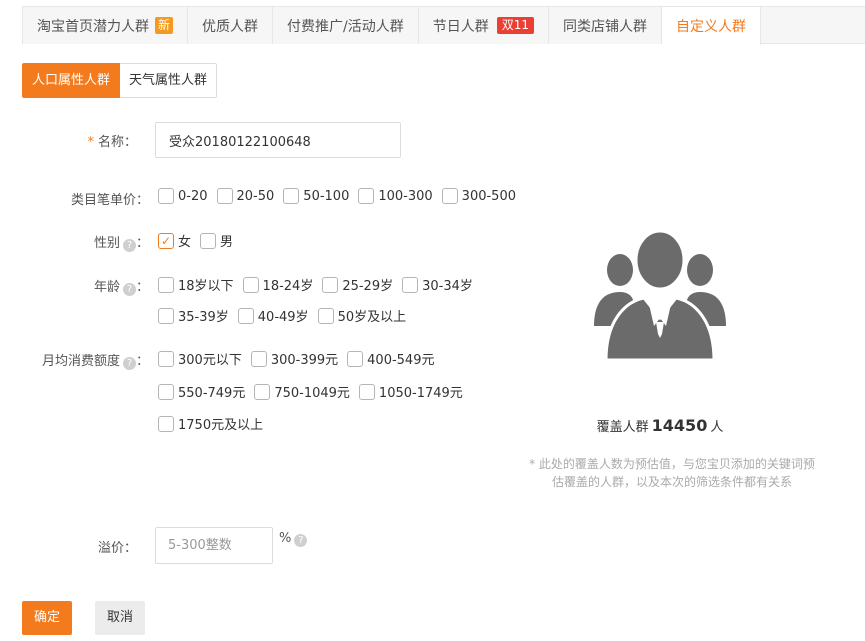  What do you see at coordinates (679, 425) in the screenshot?
I see `coverage-count: 14450` at bounding box center [679, 425].